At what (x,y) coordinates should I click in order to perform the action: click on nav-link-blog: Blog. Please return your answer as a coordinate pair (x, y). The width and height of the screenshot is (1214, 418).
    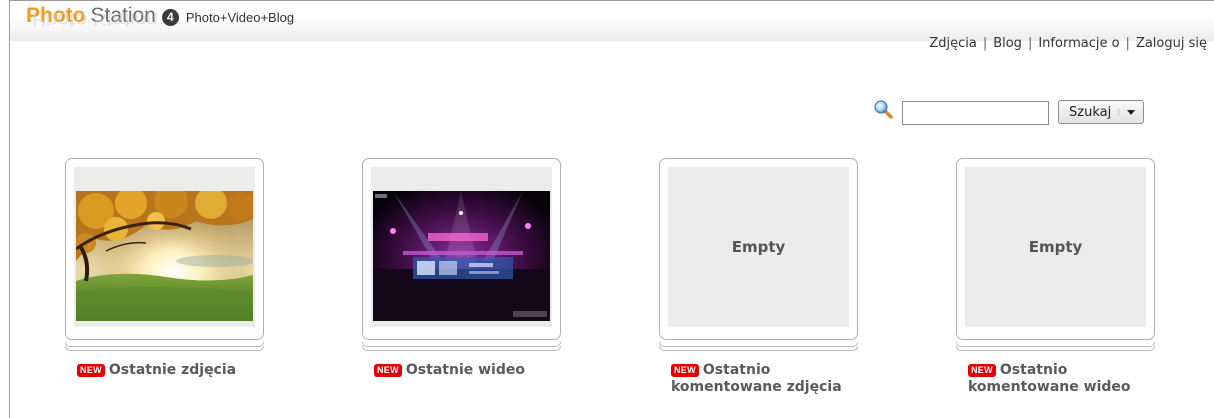
    Looking at the image, I should click on (1007, 43).